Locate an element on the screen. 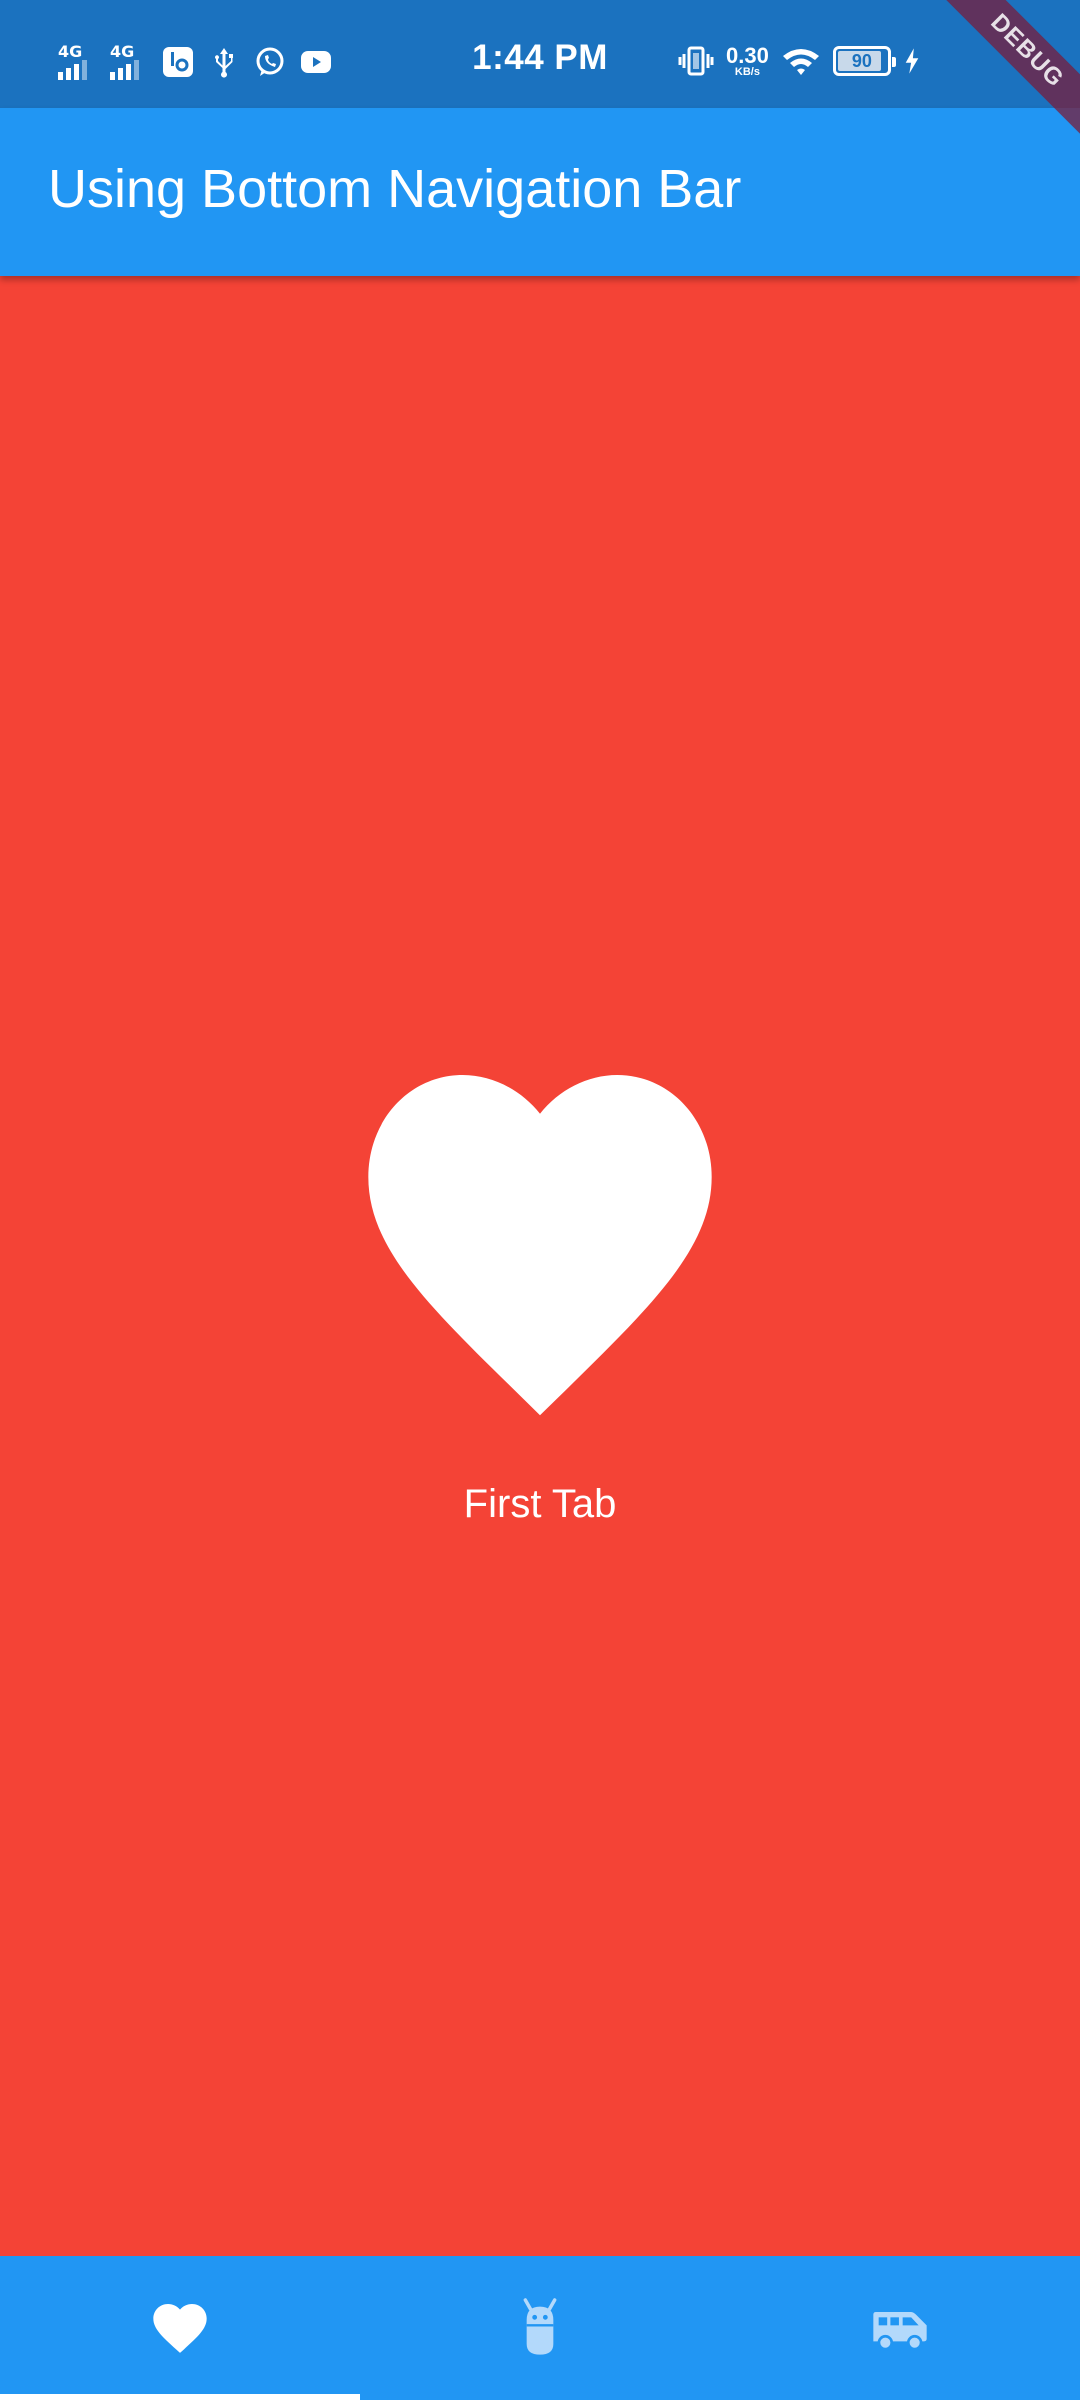 This screenshot has width=1080, height=2400. battery-icon: 90 is located at coordinates (864, 61).